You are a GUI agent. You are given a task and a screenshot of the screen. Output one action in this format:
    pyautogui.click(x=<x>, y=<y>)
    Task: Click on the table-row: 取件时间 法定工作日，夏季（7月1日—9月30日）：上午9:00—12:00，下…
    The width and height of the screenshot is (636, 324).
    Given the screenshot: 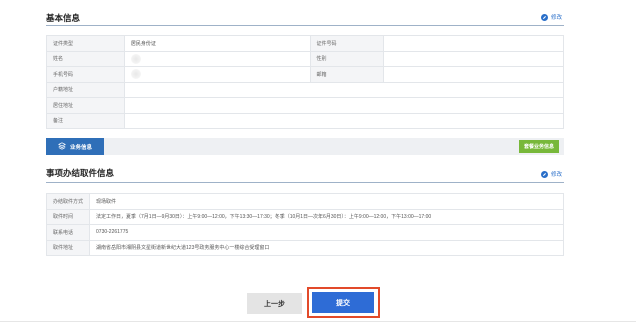 What is the action you would take?
    pyautogui.click(x=304, y=216)
    